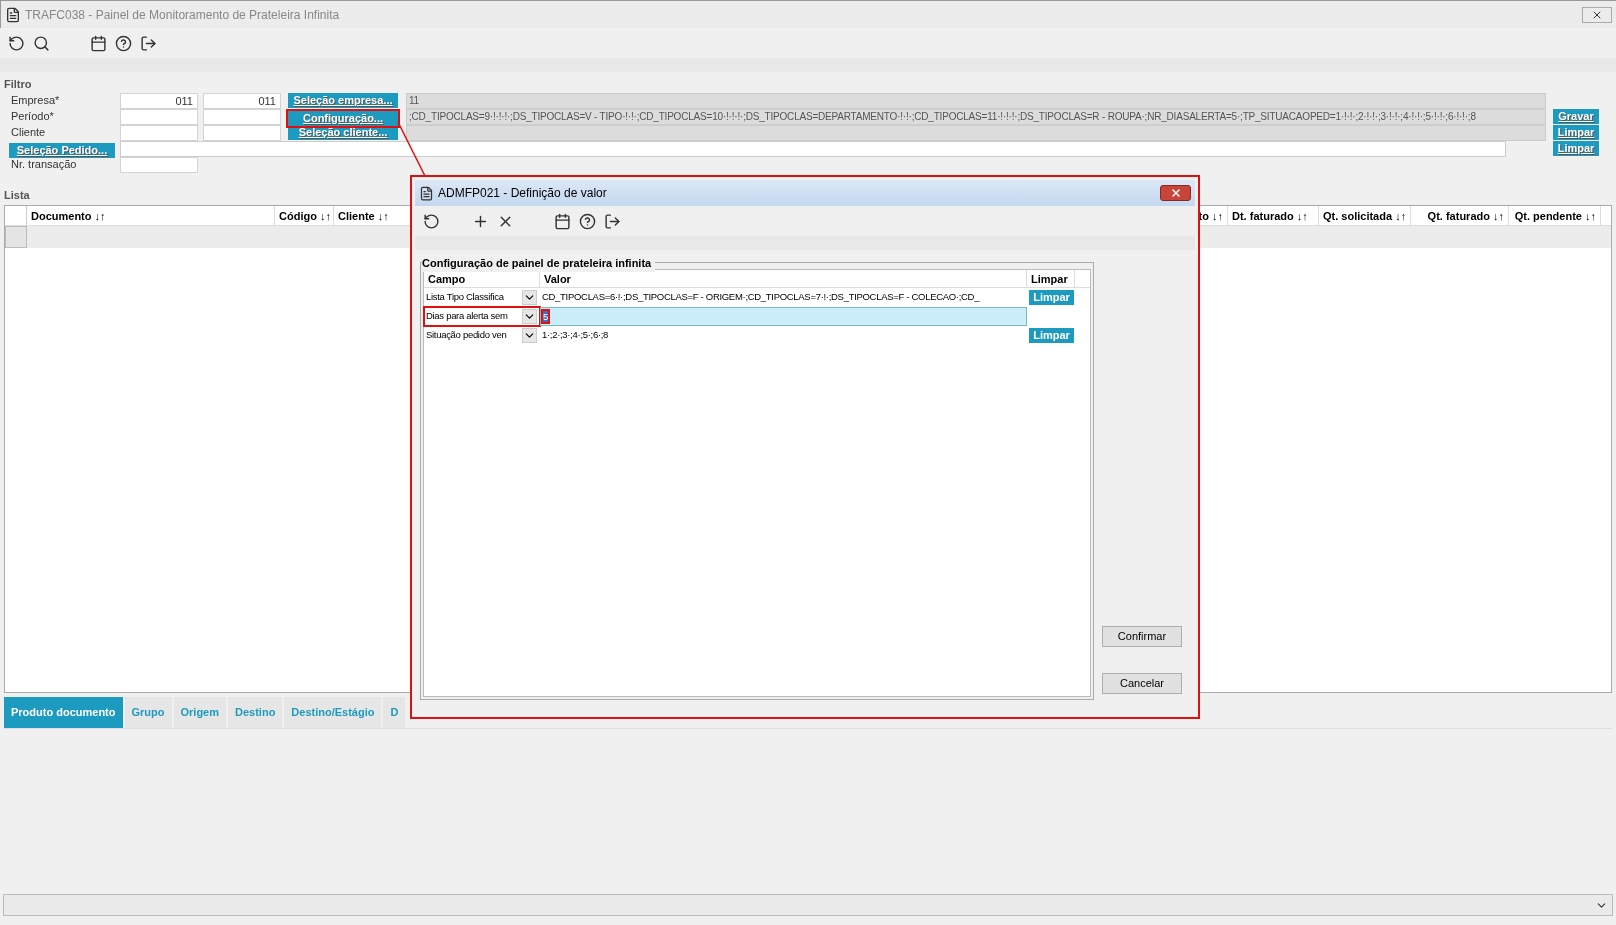 This screenshot has height=925, width=1616. What do you see at coordinates (17, 195) in the screenshot?
I see `list-title: Lista` at bounding box center [17, 195].